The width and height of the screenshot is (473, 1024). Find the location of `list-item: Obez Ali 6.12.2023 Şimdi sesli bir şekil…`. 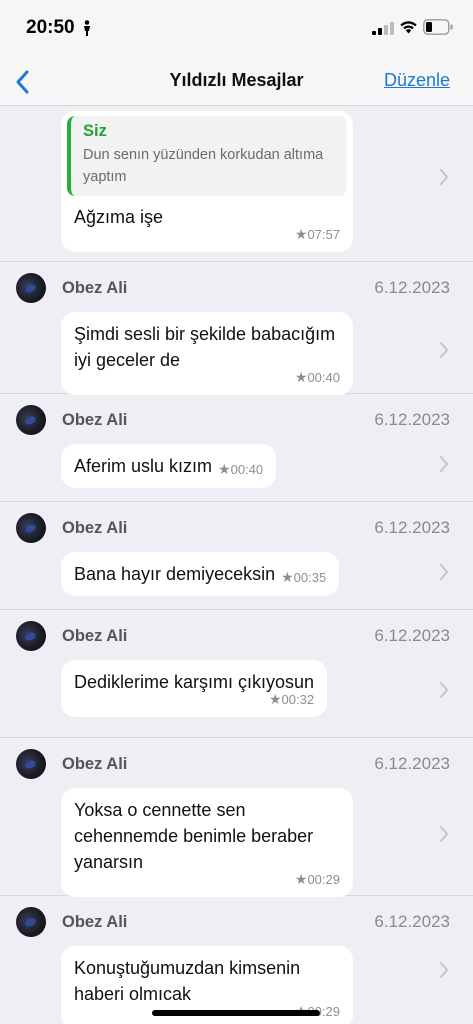

list-item: Obez Ali 6.12.2023 Şimdi sesli bir şekil… is located at coordinates (236, 328).